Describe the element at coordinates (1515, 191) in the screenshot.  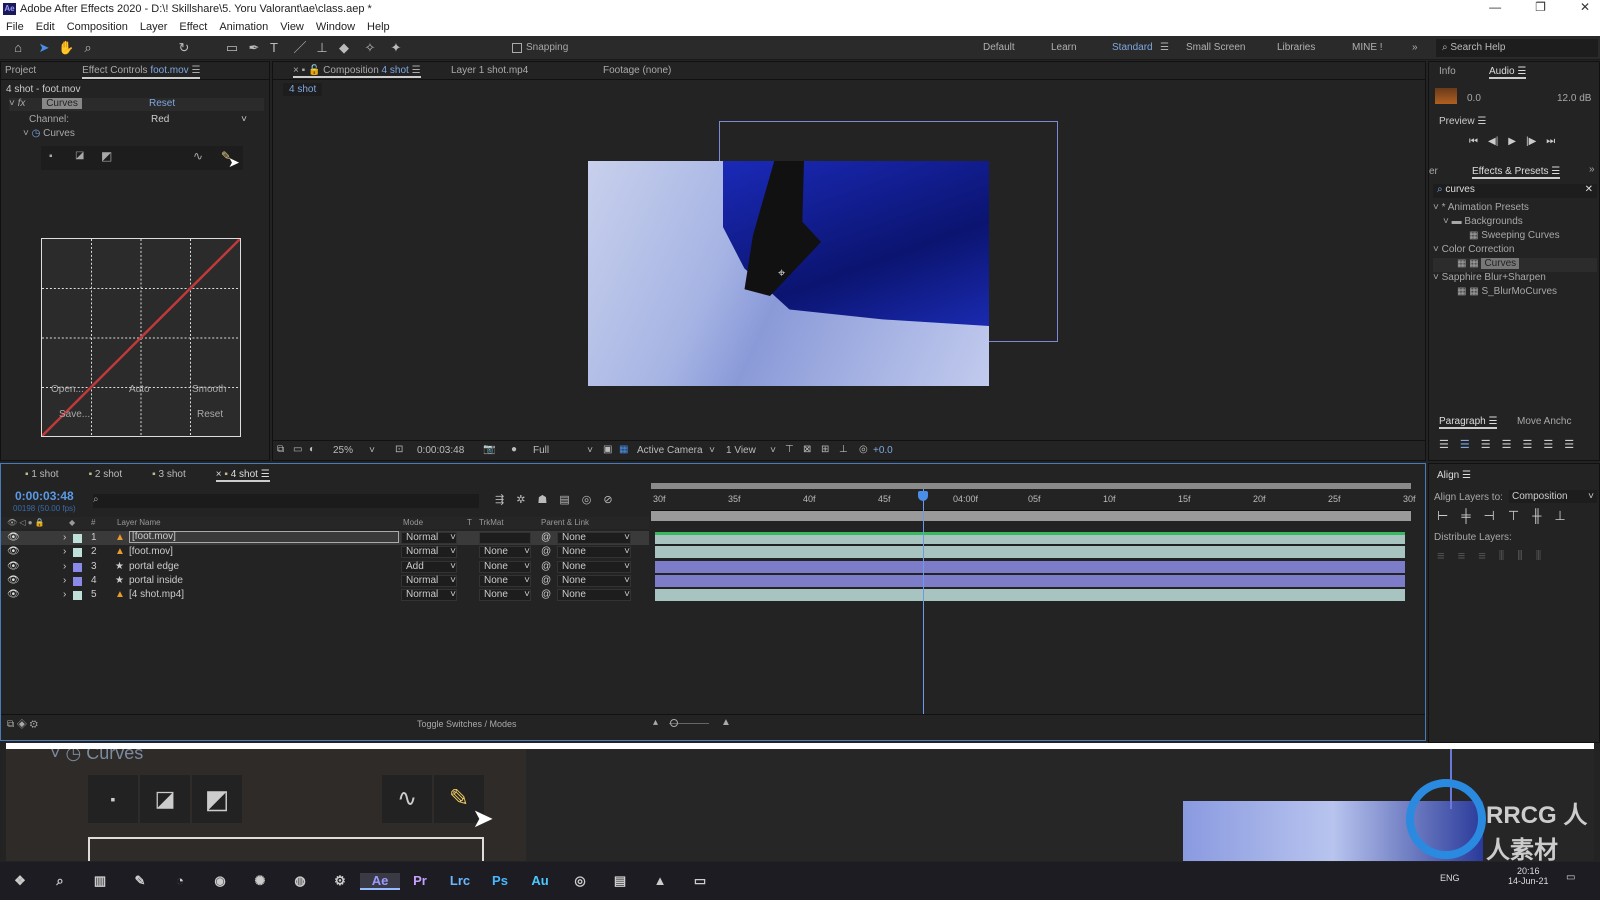
I see `effects-search-input: ⌕ curves ✕` at that location.